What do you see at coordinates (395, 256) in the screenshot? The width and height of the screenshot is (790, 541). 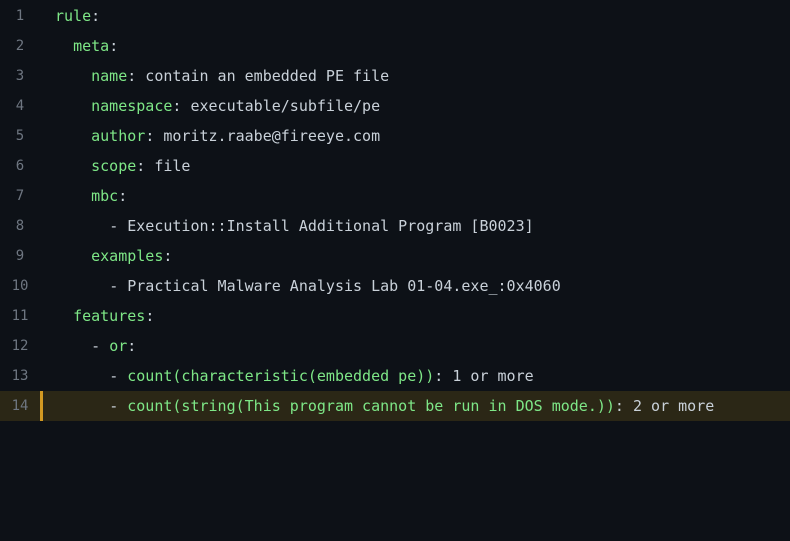 I see `code-line: 9 examples:` at bounding box center [395, 256].